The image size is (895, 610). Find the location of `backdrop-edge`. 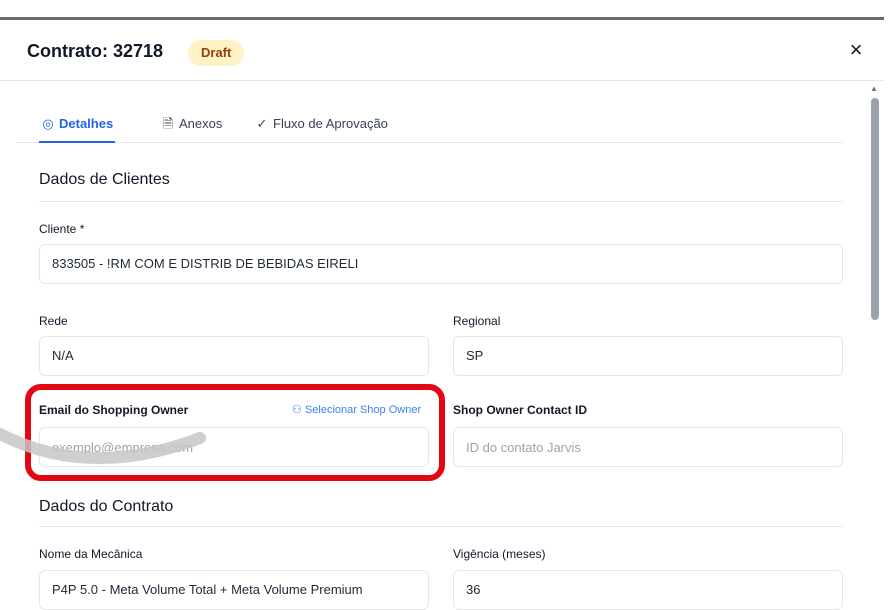

backdrop-edge is located at coordinates (442, 10).